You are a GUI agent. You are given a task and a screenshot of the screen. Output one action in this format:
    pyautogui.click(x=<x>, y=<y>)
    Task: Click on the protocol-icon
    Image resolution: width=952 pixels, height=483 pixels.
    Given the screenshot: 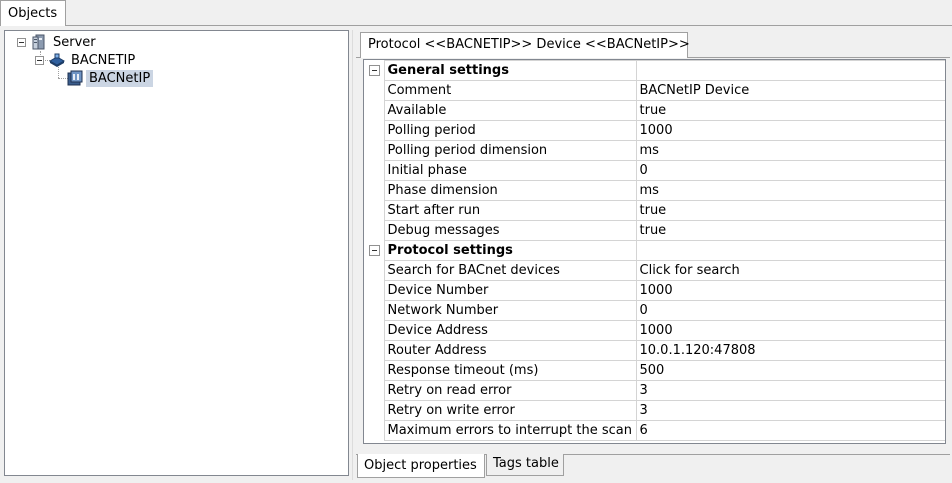 What is the action you would take?
    pyautogui.click(x=57, y=60)
    